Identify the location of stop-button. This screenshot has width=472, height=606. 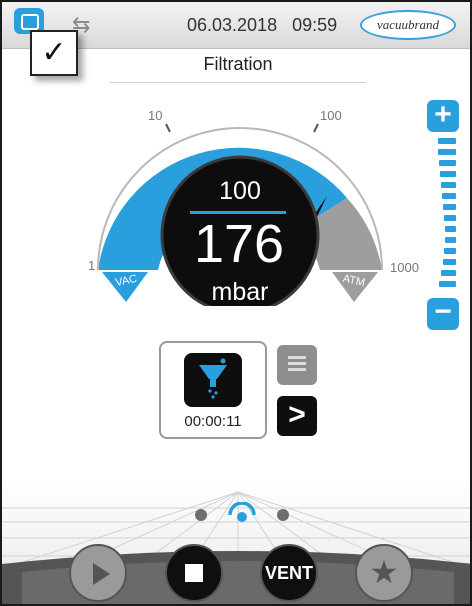
(194, 573).